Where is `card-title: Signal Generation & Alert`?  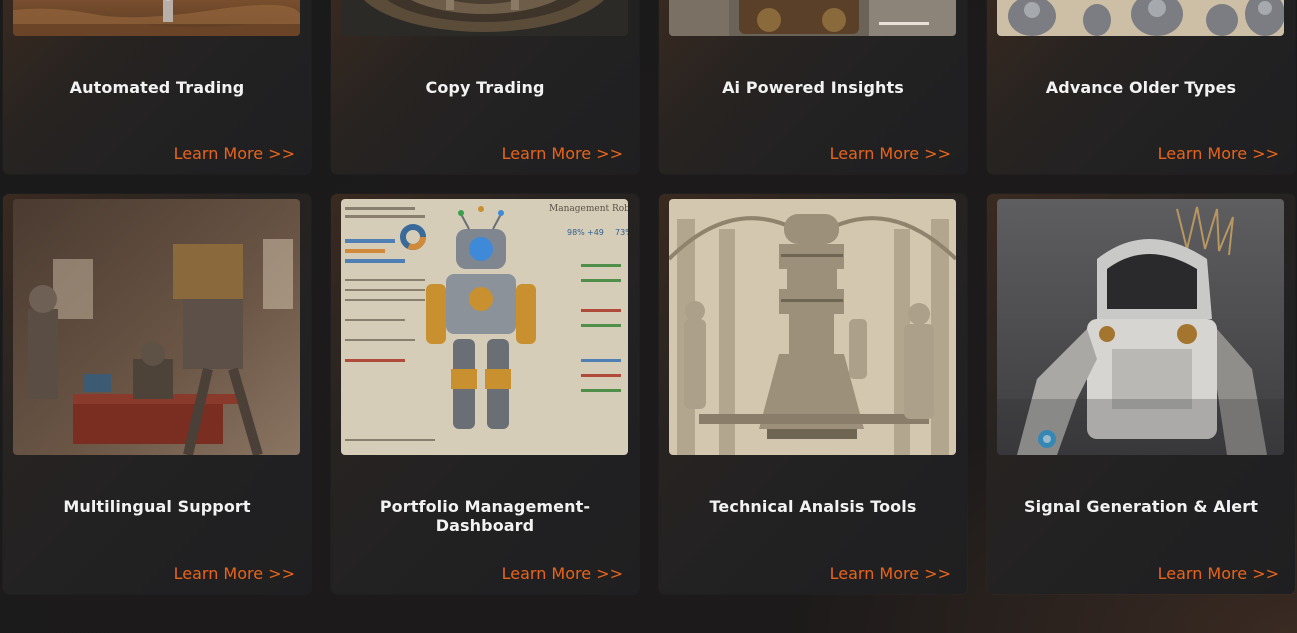 card-title: Signal Generation & Alert is located at coordinates (1141, 506).